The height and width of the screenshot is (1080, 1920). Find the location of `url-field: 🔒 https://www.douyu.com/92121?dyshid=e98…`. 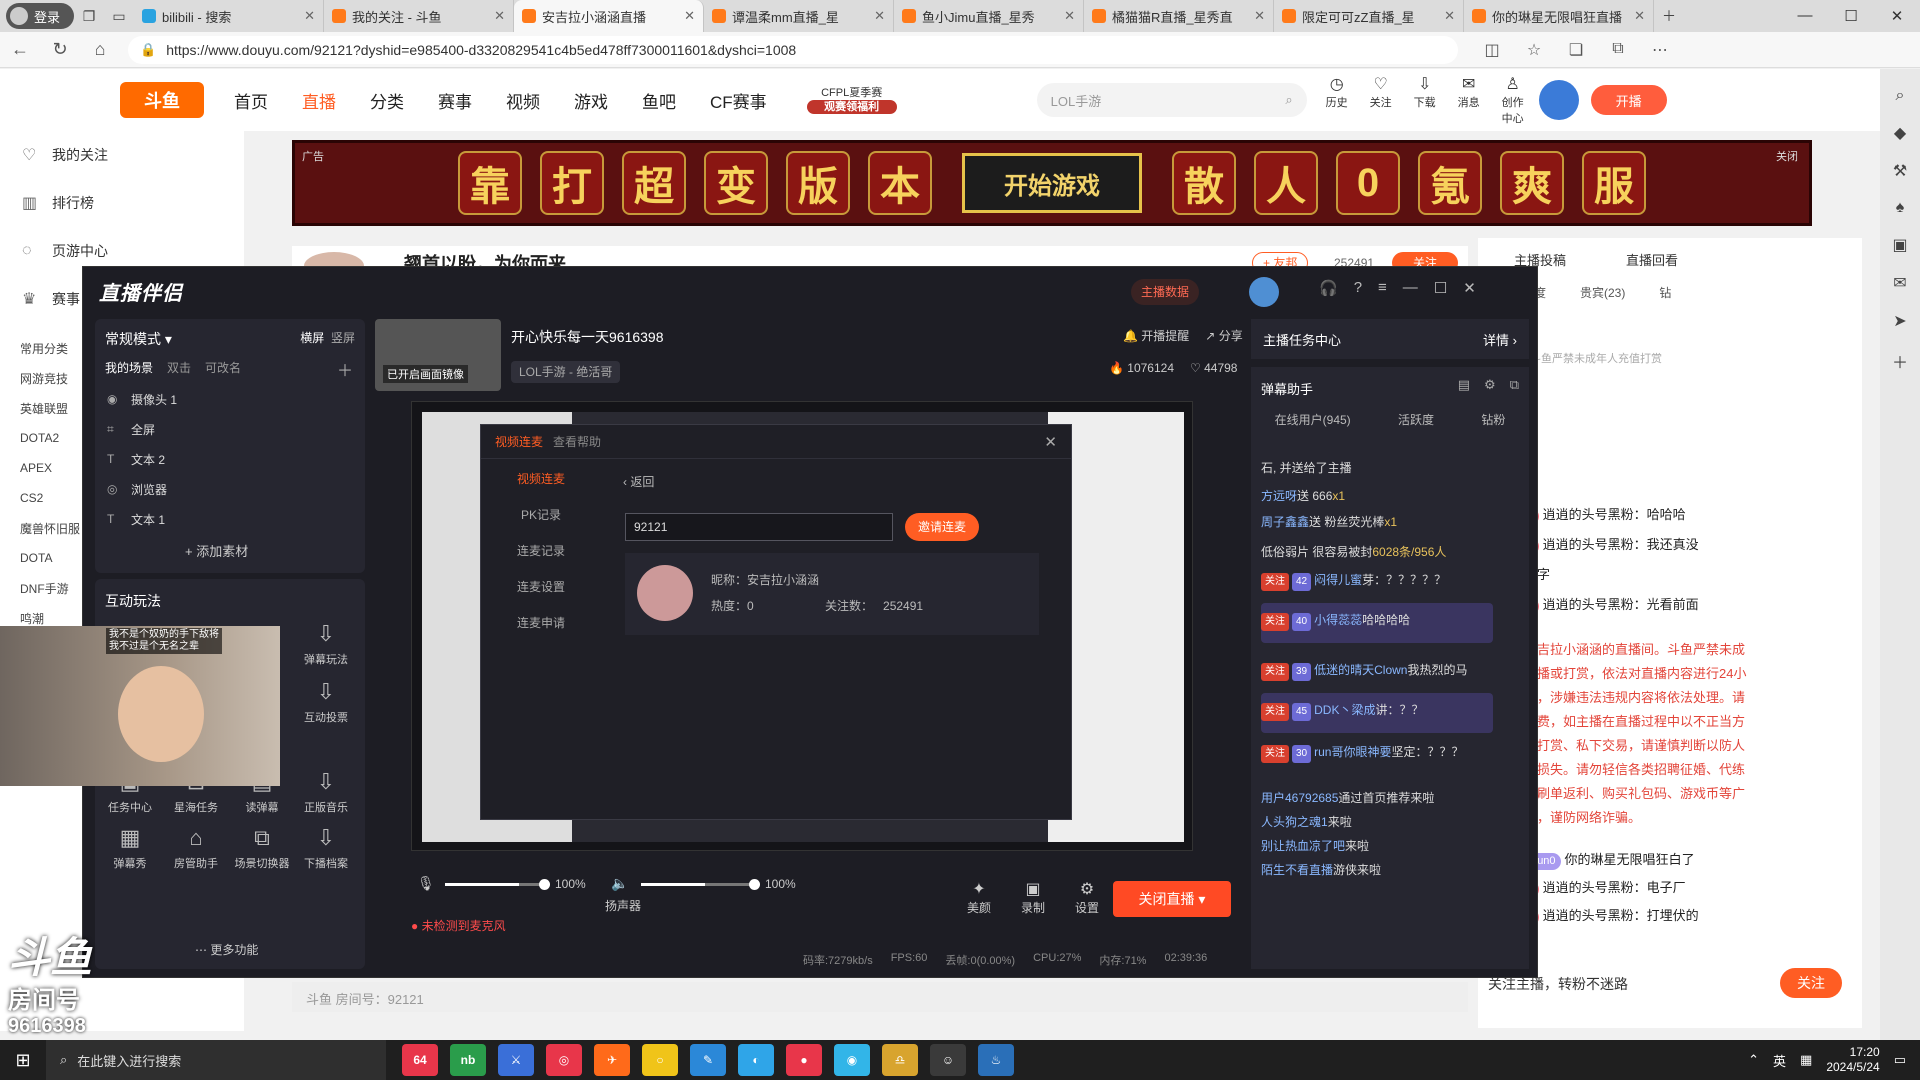

url-field: 🔒 https://www.douyu.com/92121?dyshid=e98… is located at coordinates (793, 49).